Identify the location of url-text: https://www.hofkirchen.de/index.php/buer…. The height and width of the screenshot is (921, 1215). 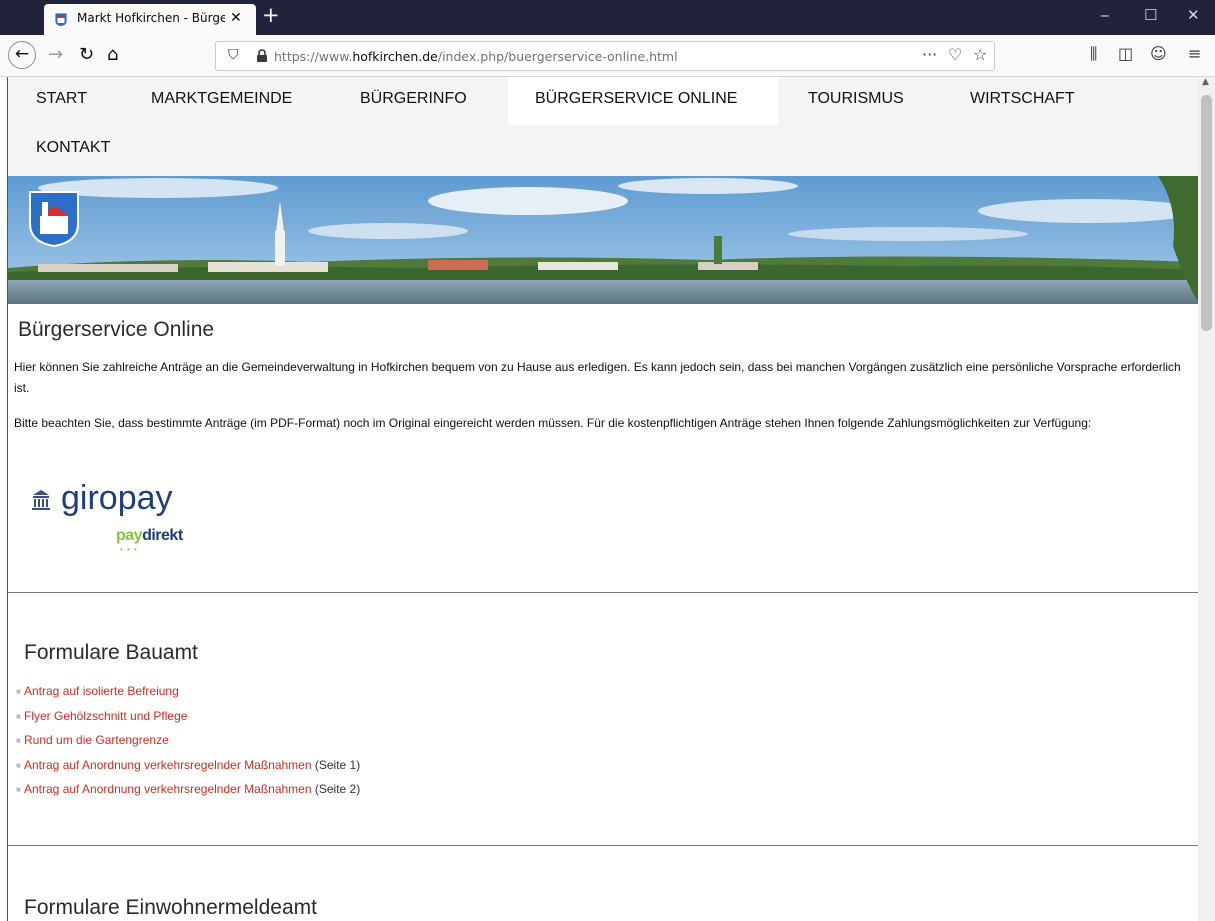
(476, 56).